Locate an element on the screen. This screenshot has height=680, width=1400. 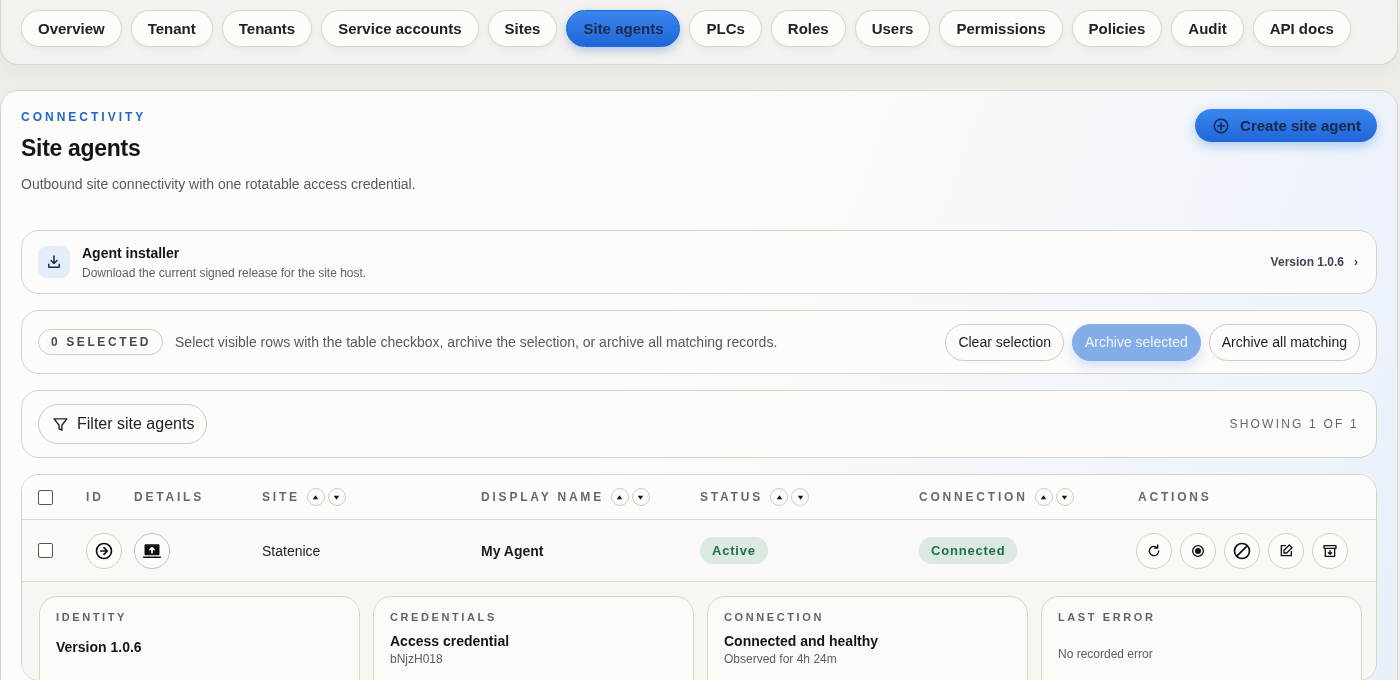
arrow-right-circle-icon is located at coordinates (104, 550).